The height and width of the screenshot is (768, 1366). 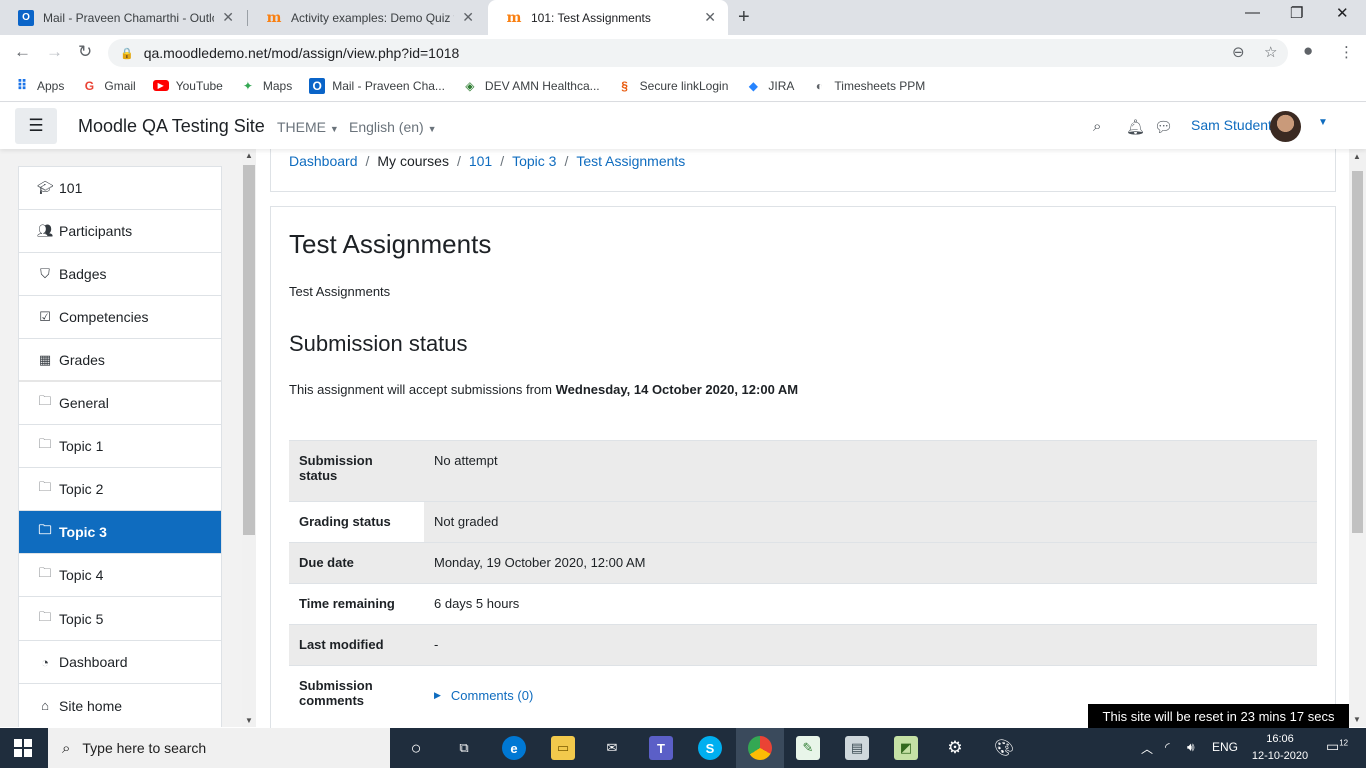 I want to click on taskbar-search-box: ⌕ Type here to search, so click(x=219, y=748).